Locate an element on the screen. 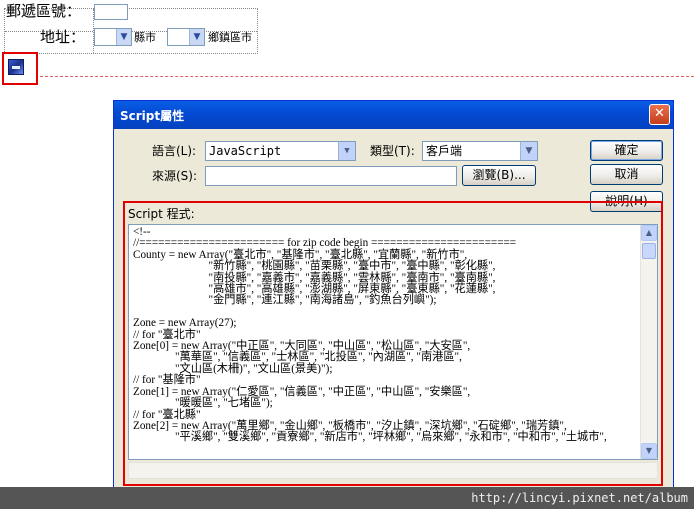 The height and width of the screenshot is (509, 694). language-value: JavaScript is located at coordinates (245, 151).